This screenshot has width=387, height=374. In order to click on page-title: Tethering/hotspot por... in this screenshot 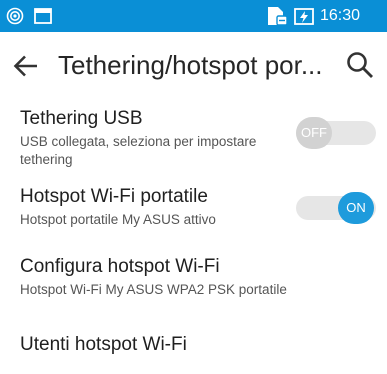, I will do `click(190, 65)`.